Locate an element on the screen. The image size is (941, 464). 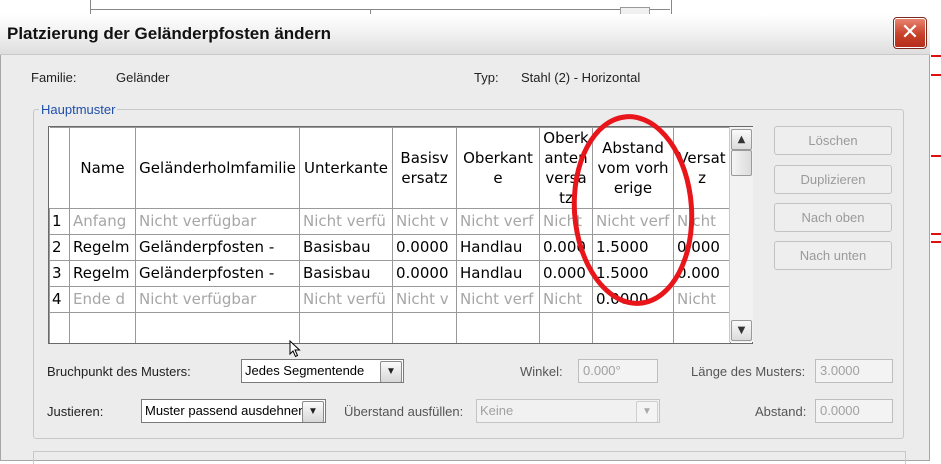
table-cell: Ende d is located at coordinates (102, 299).